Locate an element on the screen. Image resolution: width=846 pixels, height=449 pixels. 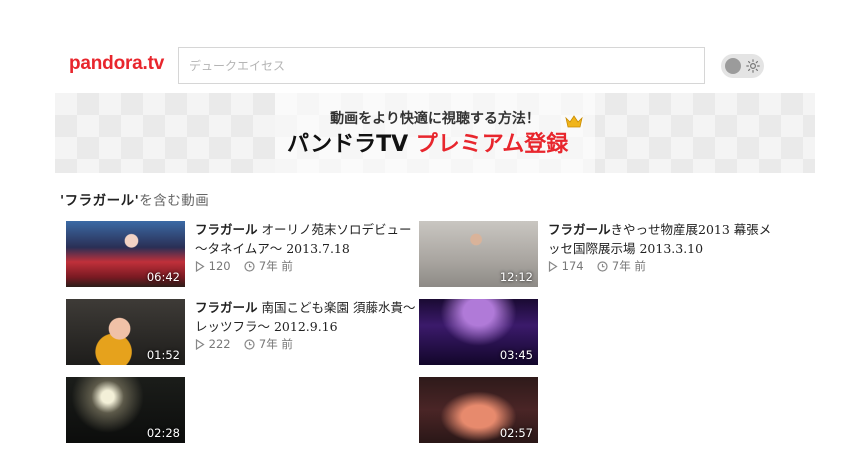
video-meta: 120 7年 前 is located at coordinates (244, 266).